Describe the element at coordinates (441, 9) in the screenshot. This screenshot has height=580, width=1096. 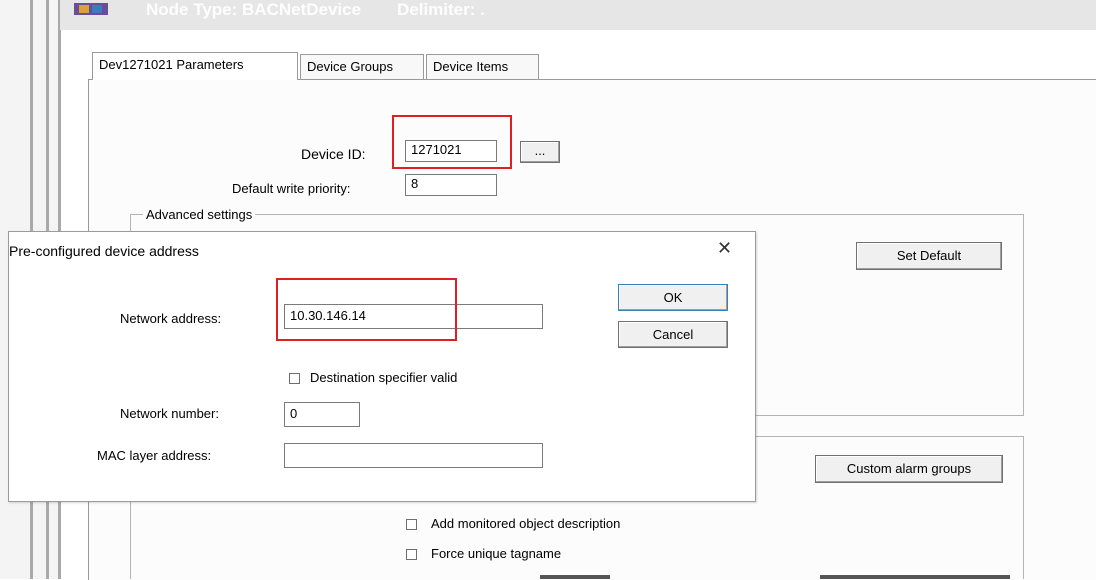
I see `delimiter-label: Delimiter: .` at that location.